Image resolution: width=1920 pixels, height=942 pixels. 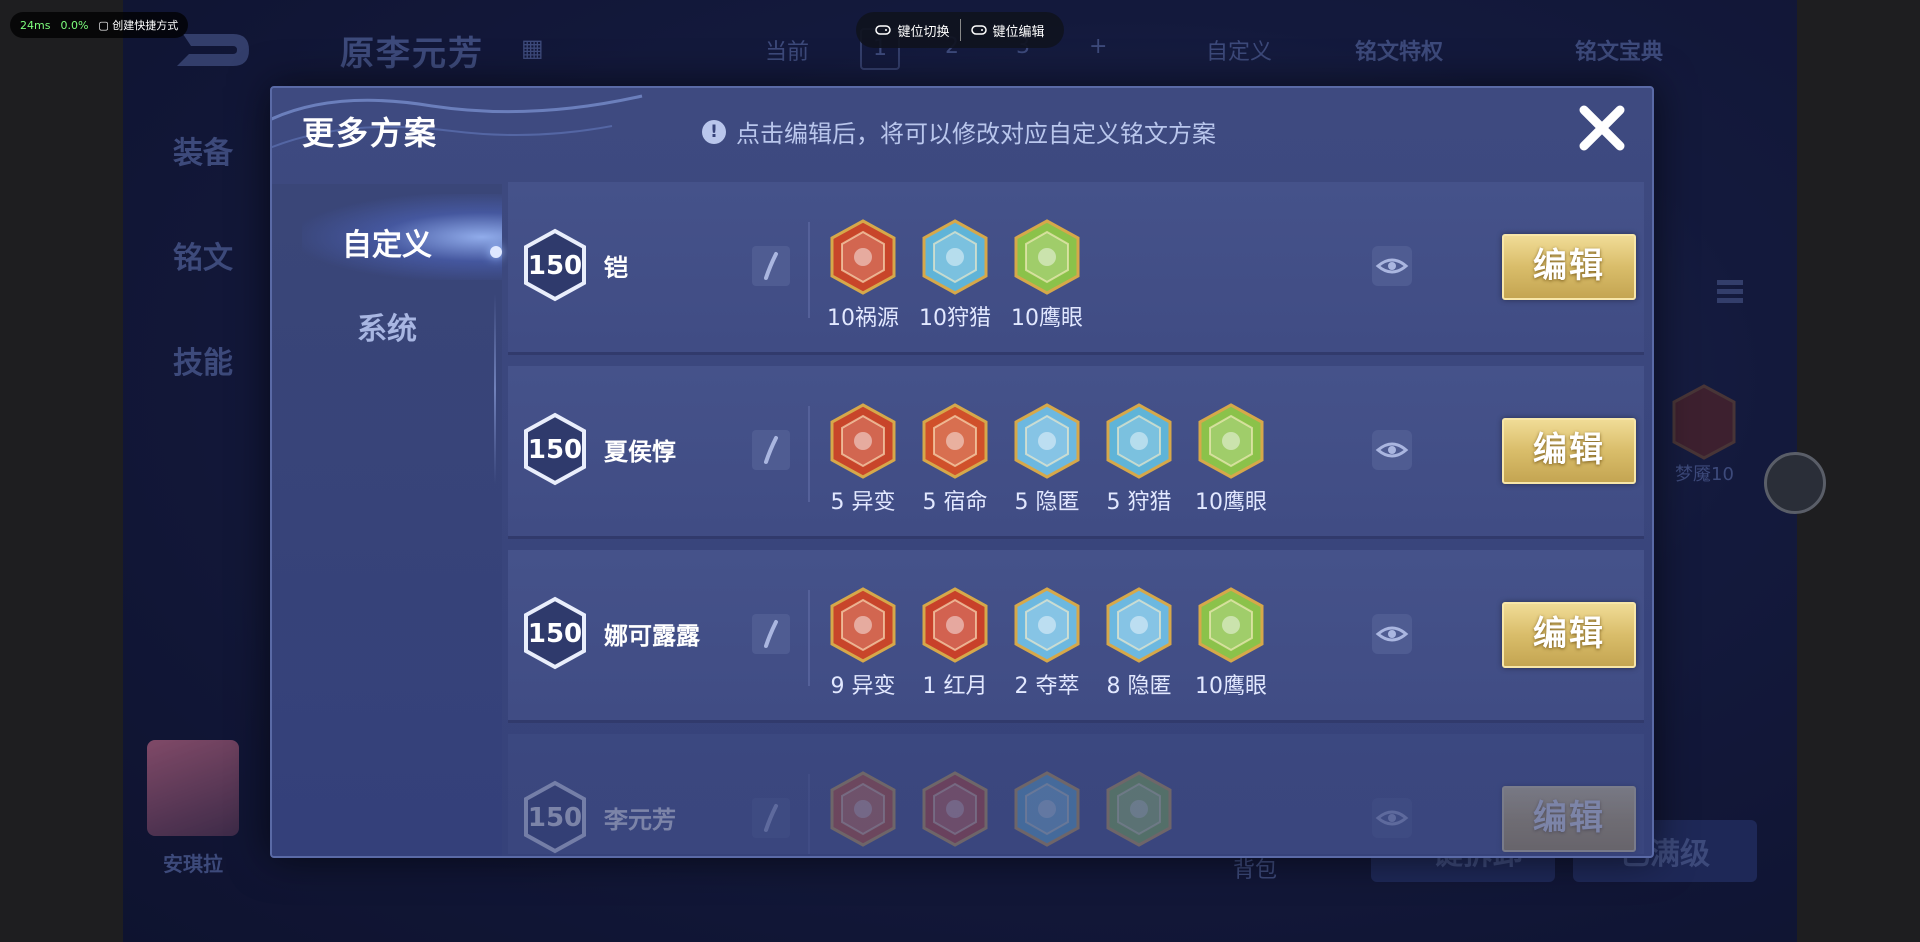 I want to click on rune-item: 8 隐匿, so click(x=1139, y=646).